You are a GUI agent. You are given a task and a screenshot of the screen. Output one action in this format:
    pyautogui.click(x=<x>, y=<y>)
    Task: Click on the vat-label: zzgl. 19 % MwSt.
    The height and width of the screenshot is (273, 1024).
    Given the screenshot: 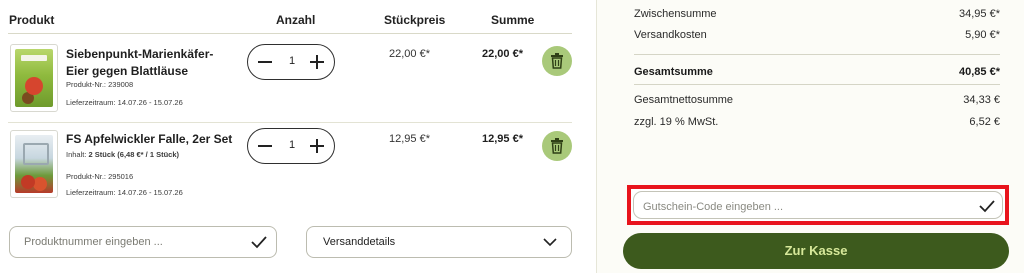 What is the action you would take?
    pyautogui.click(x=676, y=122)
    